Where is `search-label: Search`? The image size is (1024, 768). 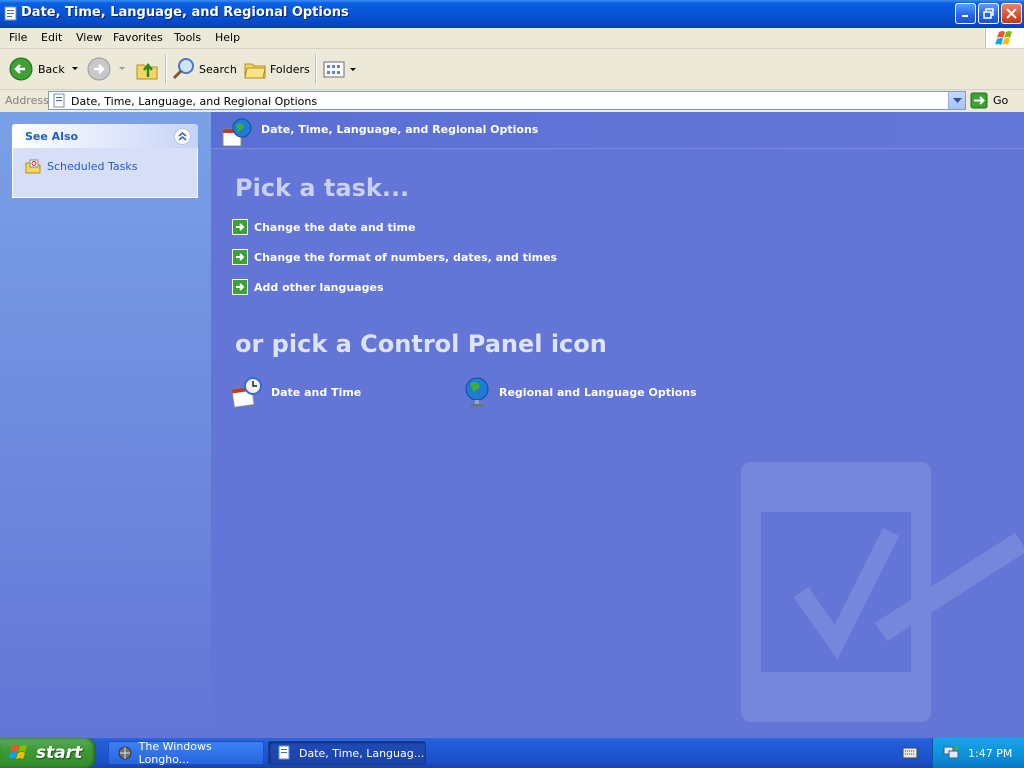 search-label: Search is located at coordinates (218, 69).